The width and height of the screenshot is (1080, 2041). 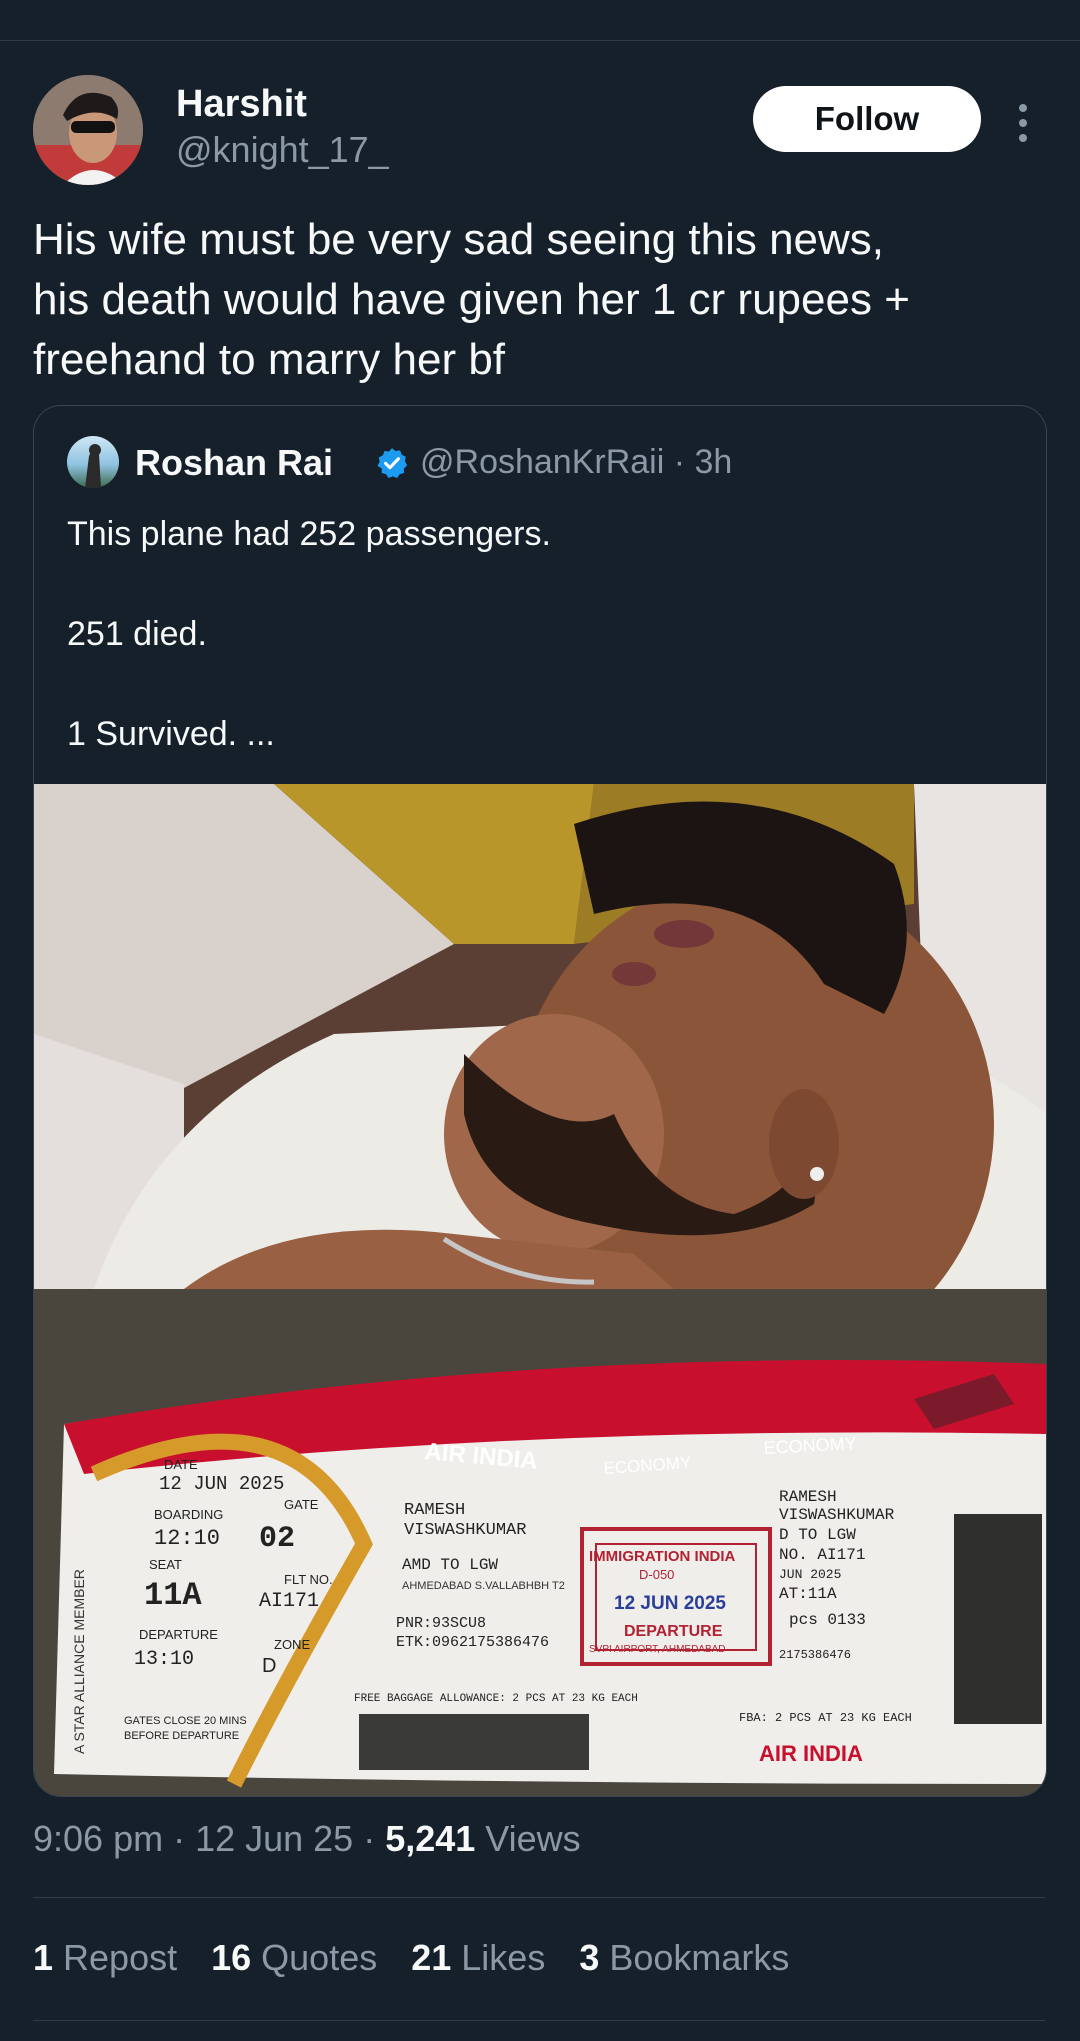 I want to click on ticket-stub-date: JUN 2025, so click(x=810, y=1574).